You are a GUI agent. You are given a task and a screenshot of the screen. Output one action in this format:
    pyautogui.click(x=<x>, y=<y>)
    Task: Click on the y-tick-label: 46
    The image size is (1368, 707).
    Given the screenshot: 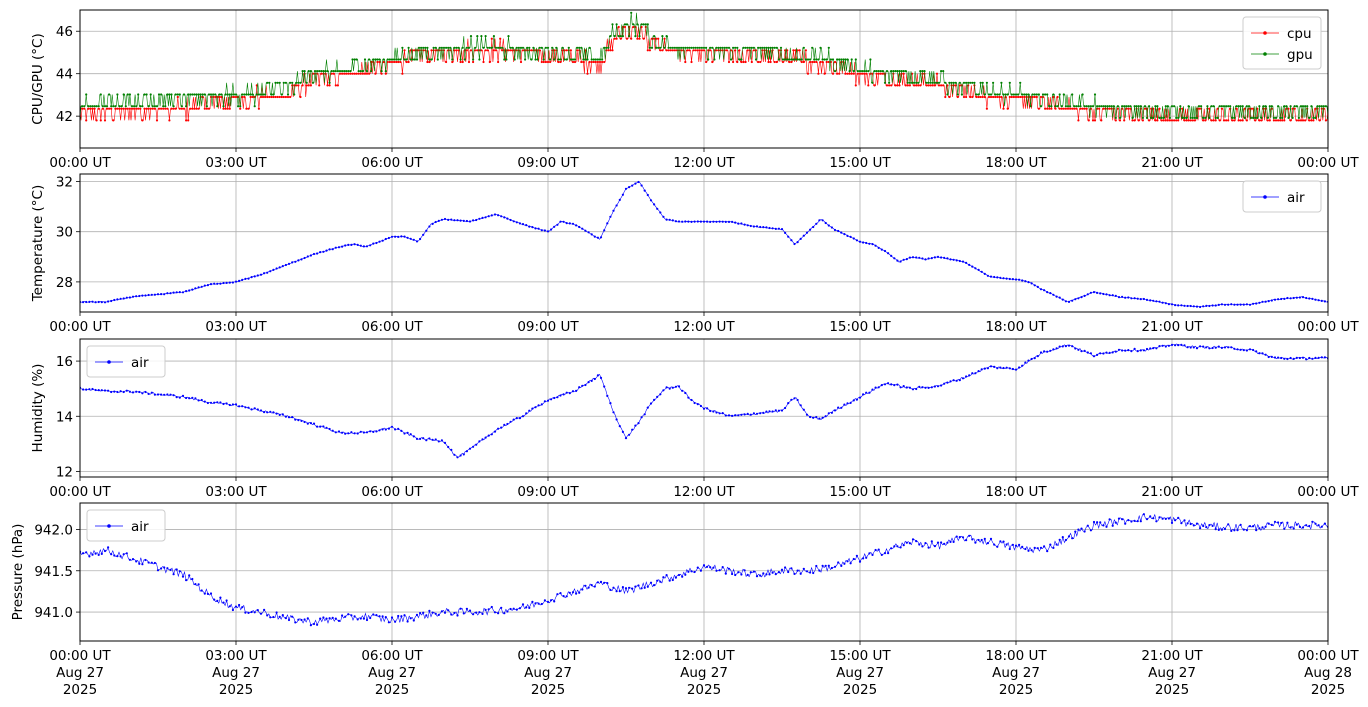 What is the action you would take?
    pyautogui.click(x=64, y=32)
    